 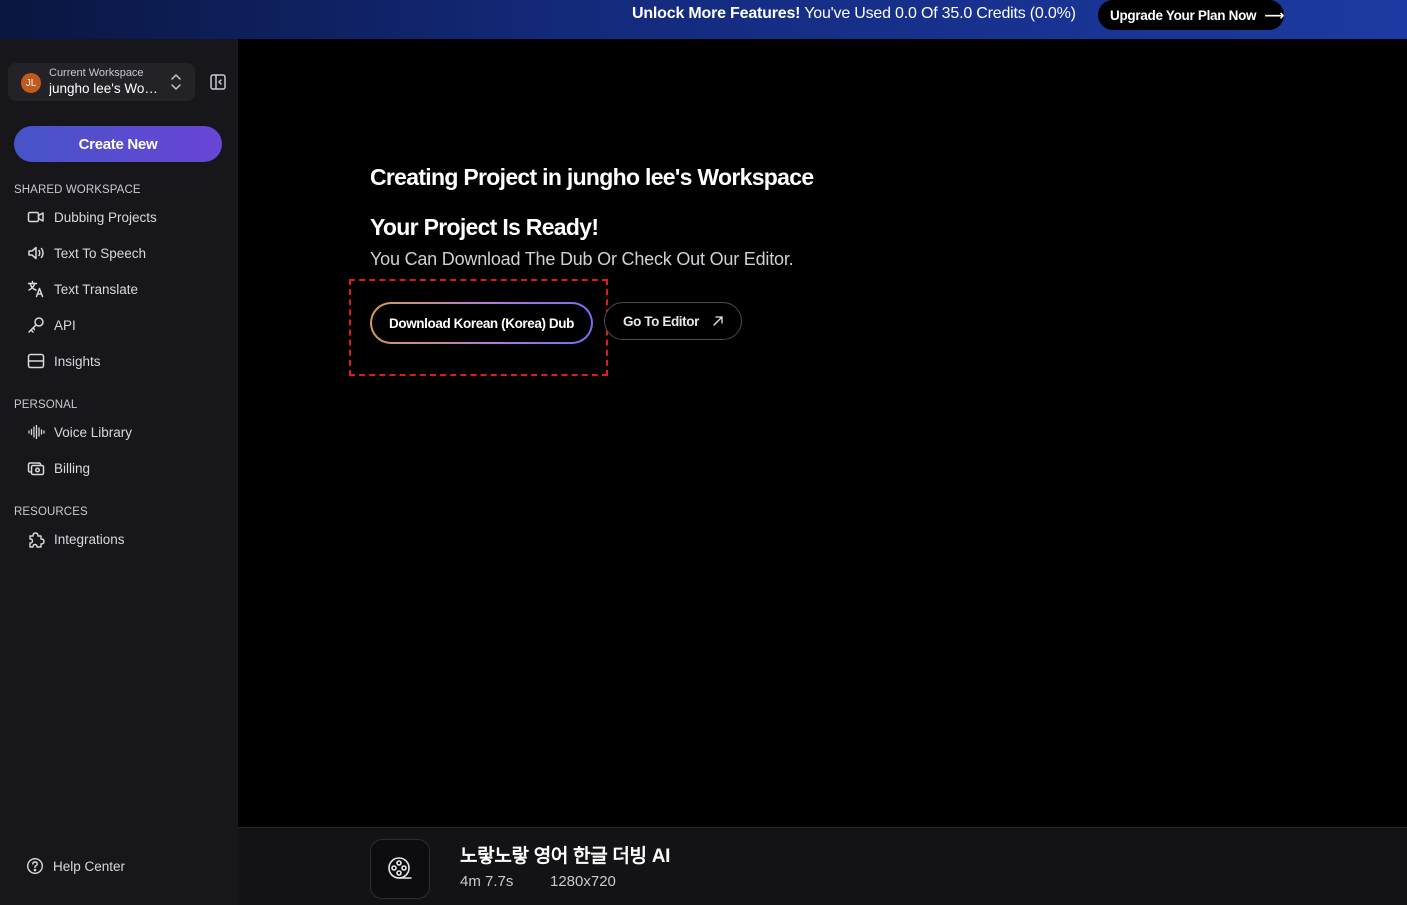 What do you see at coordinates (96, 289) in the screenshot?
I see `sidebar-item-label: Text Translate` at bounding box center [96, 289].